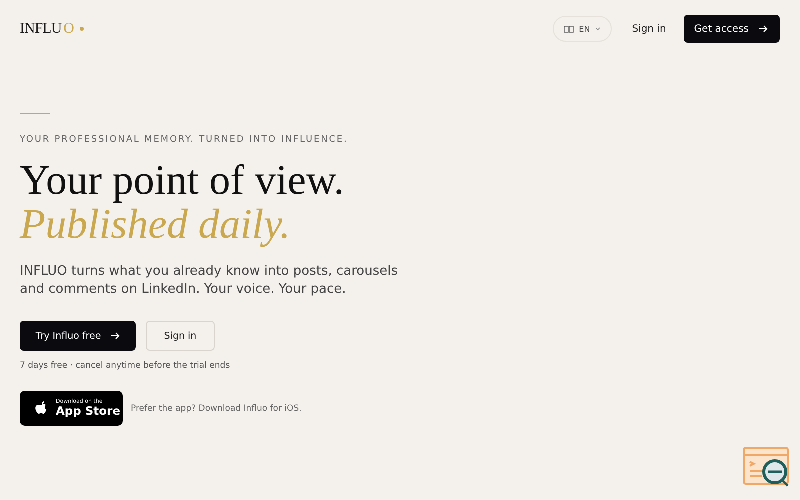 The width and height of the screenshot is (800, 500). Describe the element at coordinates (210, 281) in the screenshot. I see `description: INFLUO turns what you already know into posts, carousels and comments on LinkedIn. Your voice. Your pace.` at that location.